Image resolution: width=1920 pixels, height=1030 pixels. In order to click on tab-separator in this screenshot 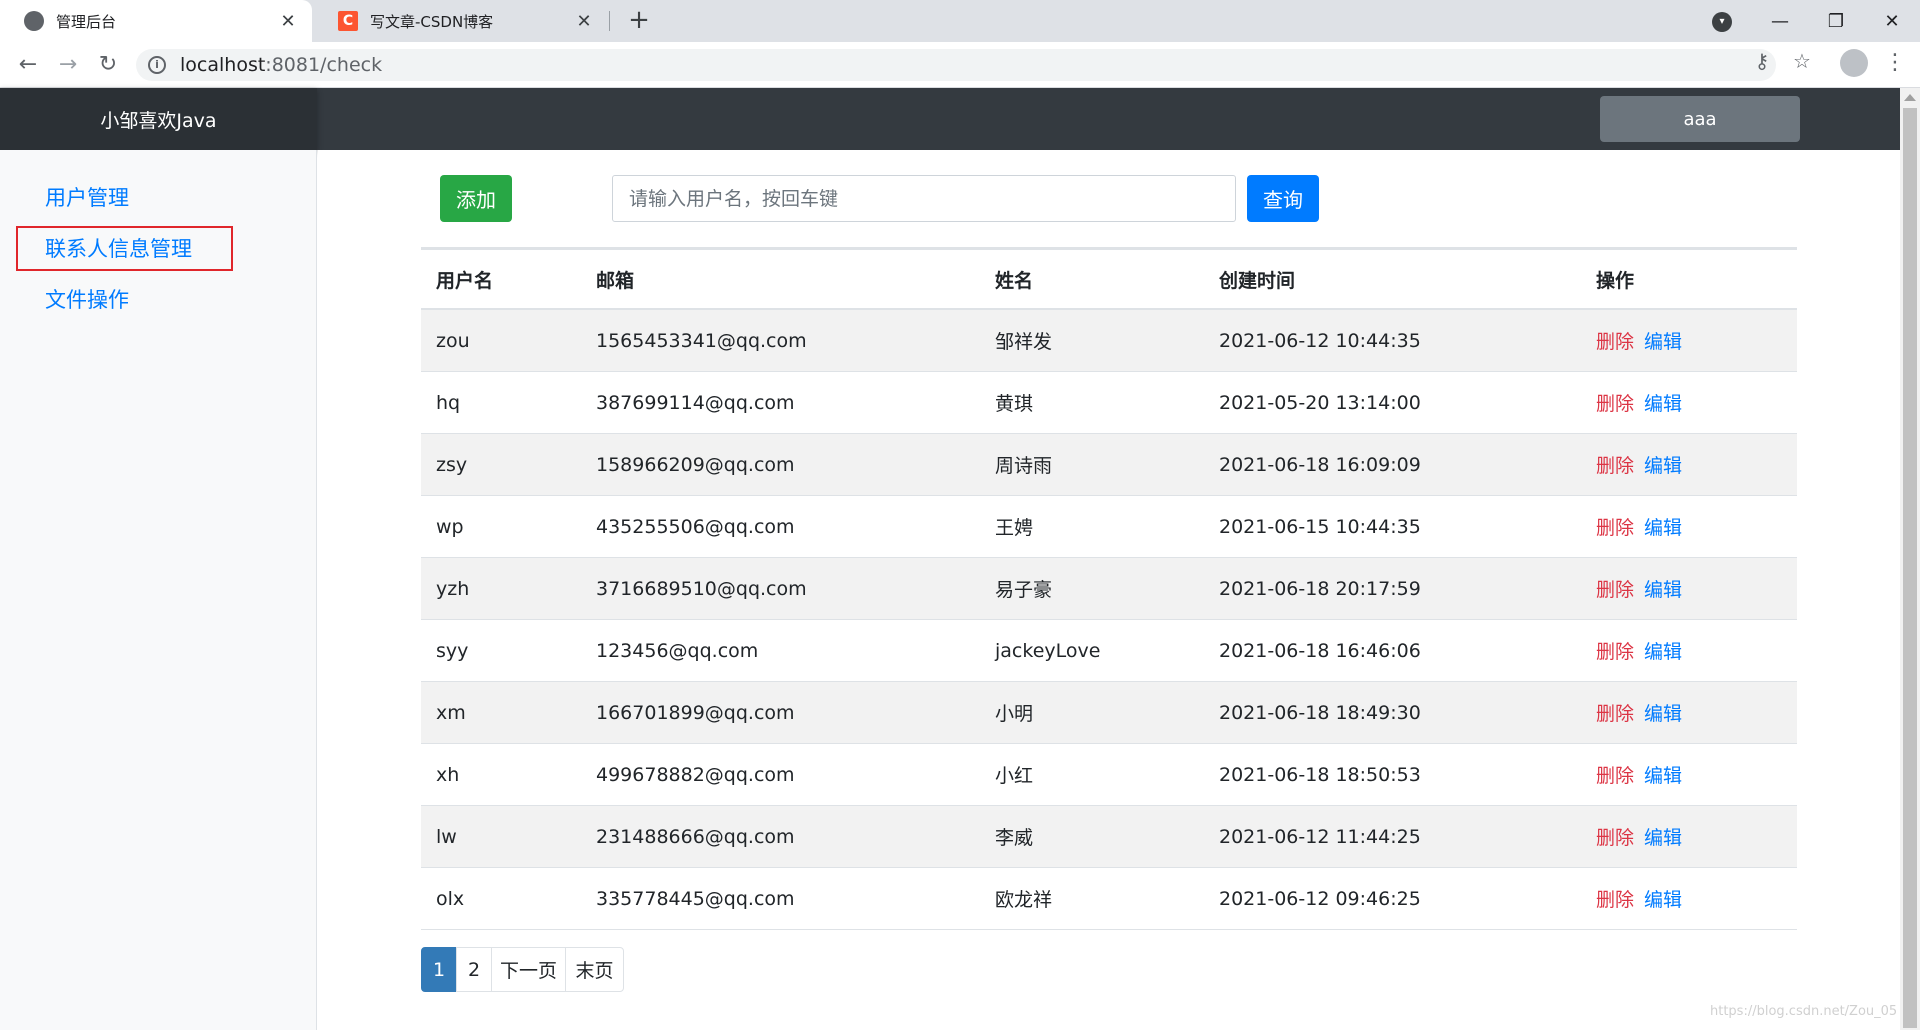, I will do `click(609, 21)`.